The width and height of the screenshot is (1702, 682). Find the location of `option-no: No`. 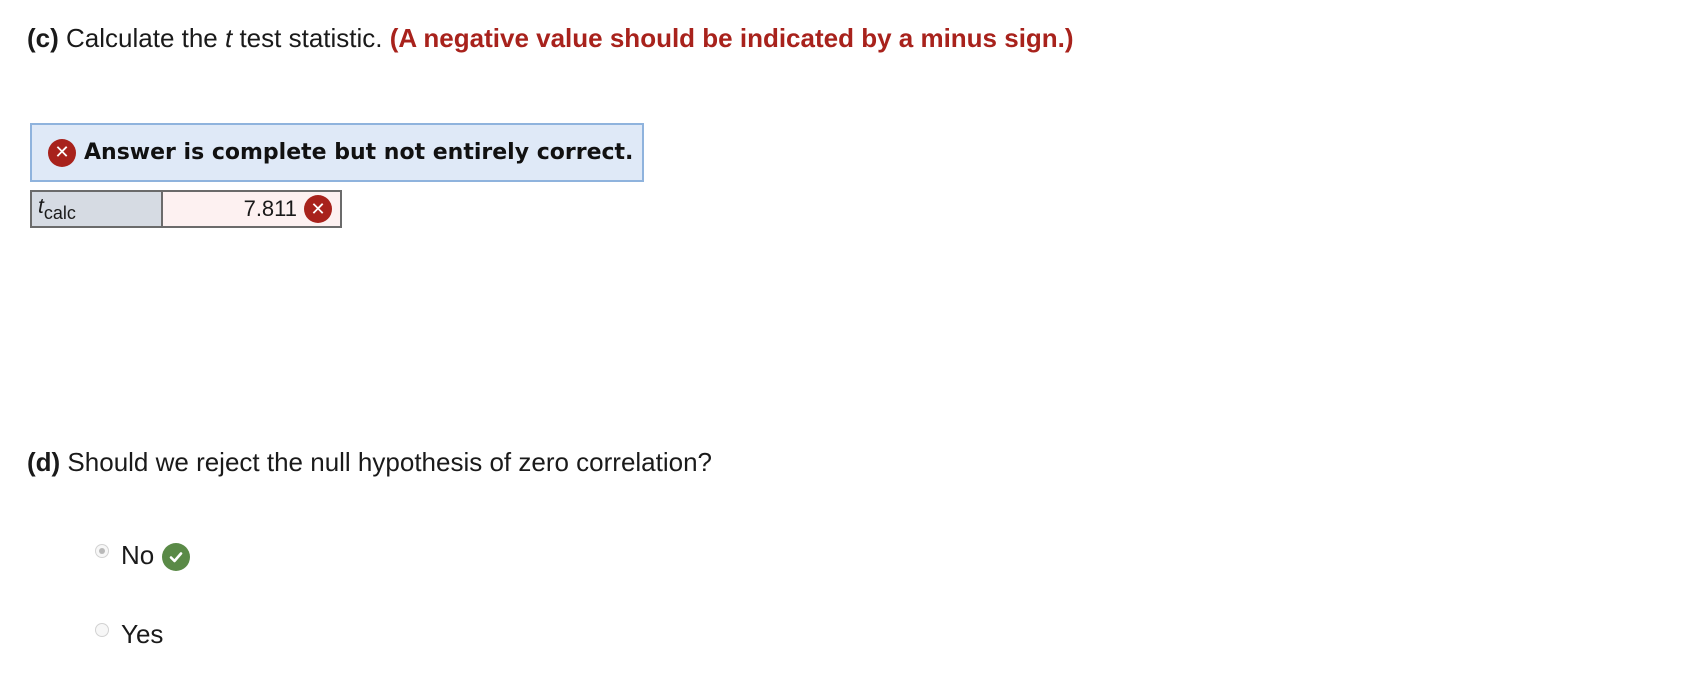

option-no: No is located at coordinates (143, 555).